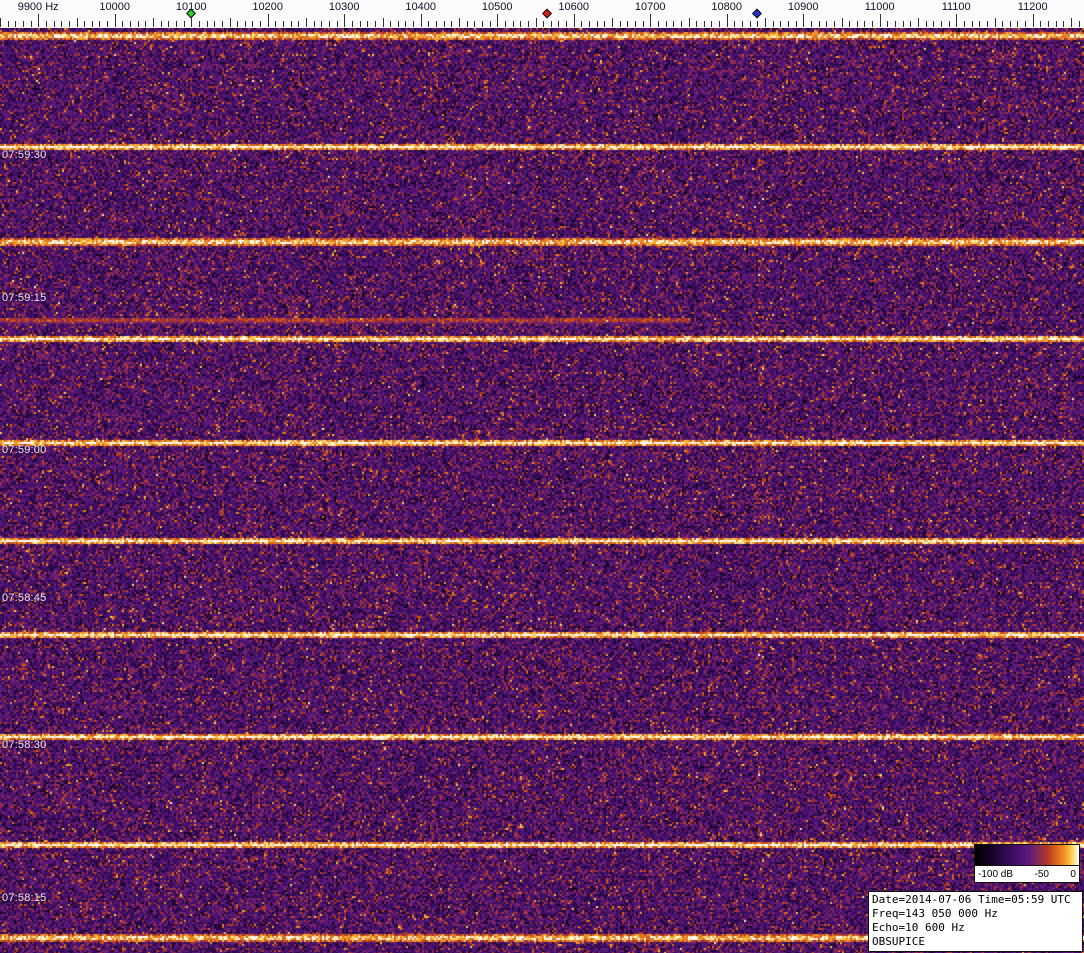 This screenshot has height=953, width=1084. Describe the element at coordinates (803, 7) in the screenshot. I see `ruler-label: 10900` at that location.